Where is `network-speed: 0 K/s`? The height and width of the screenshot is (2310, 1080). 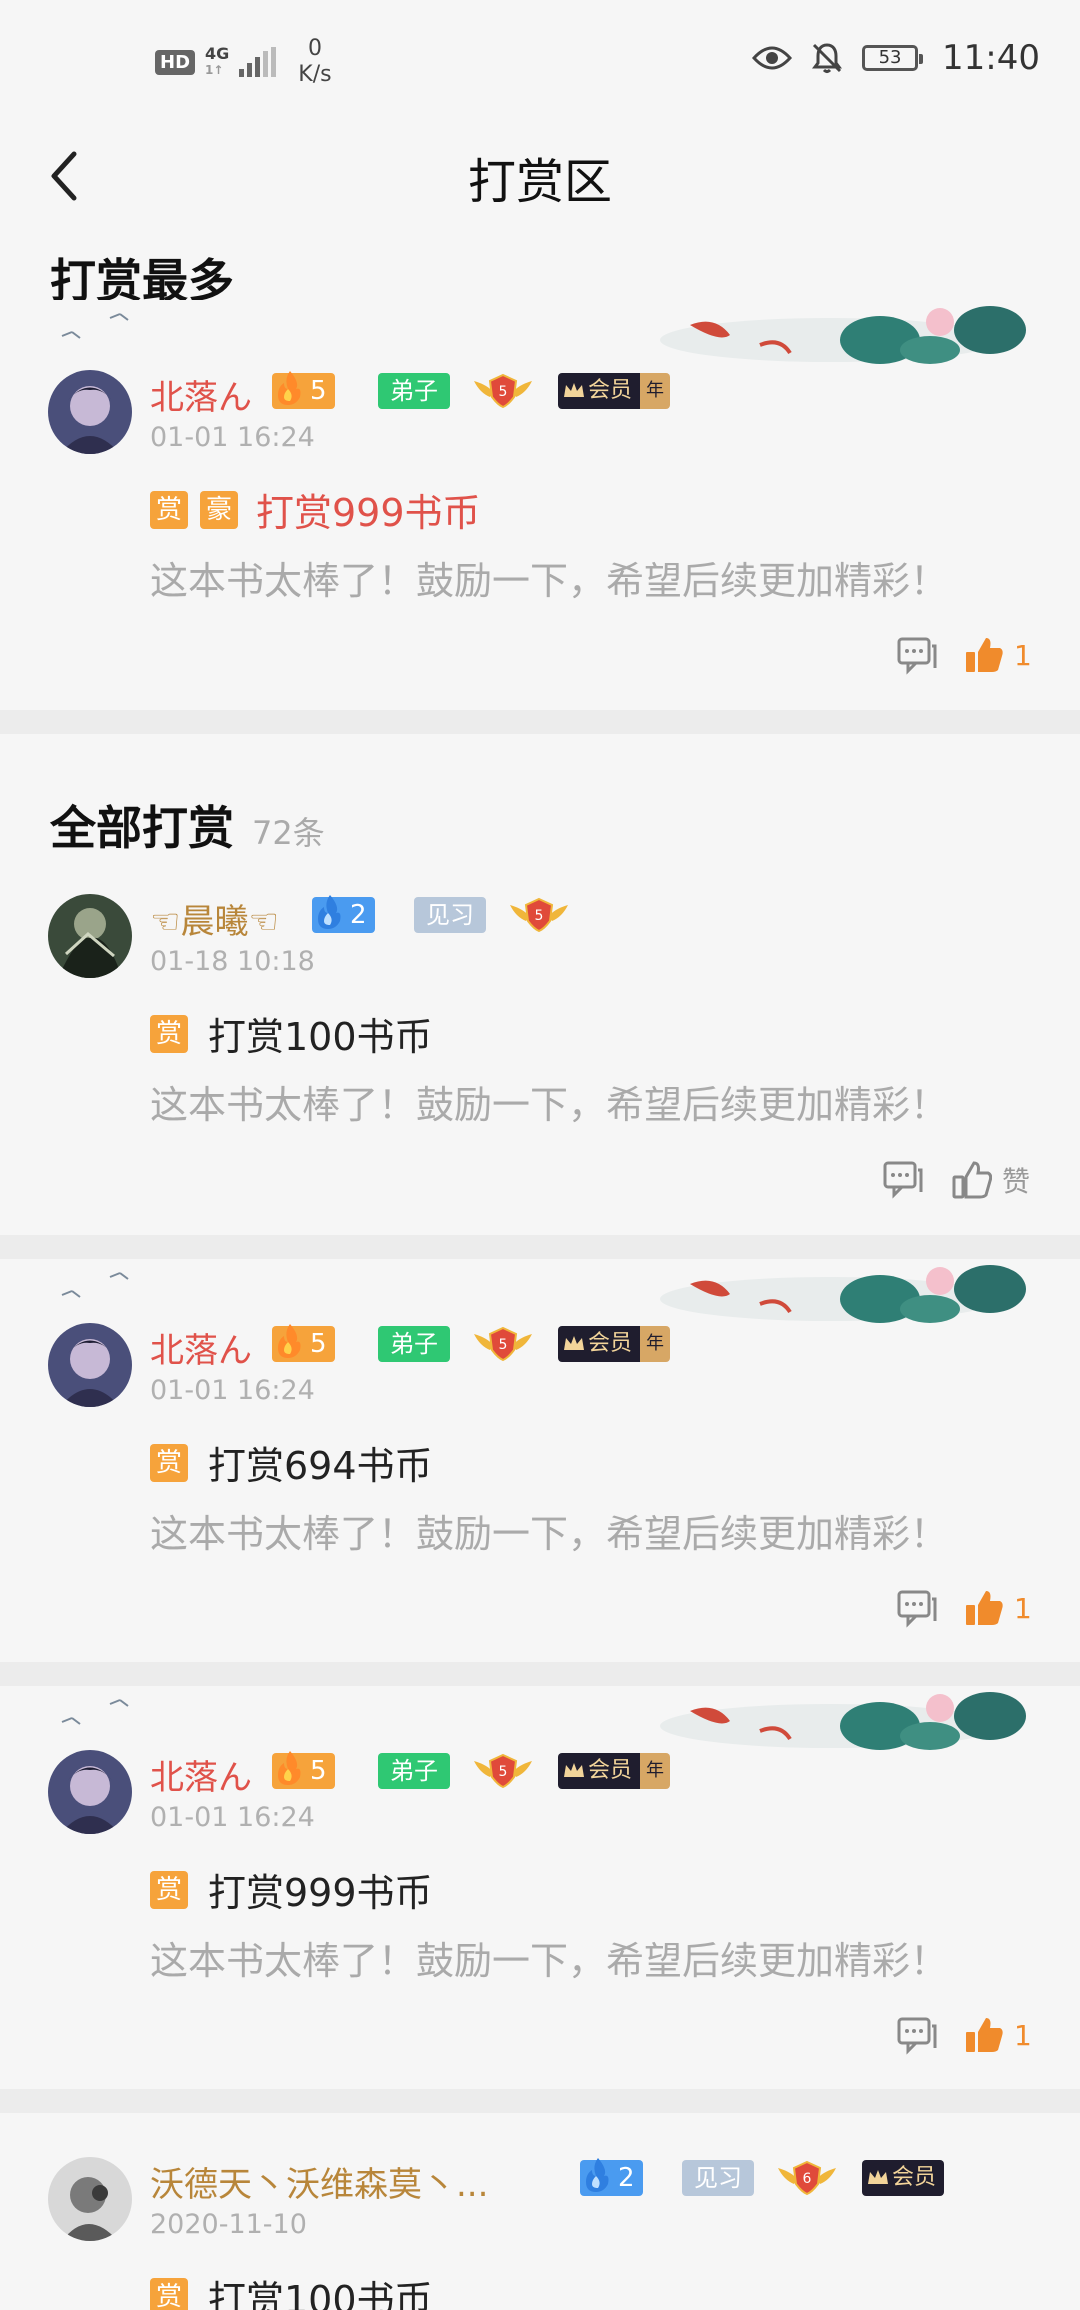
network-speed: 0 K/s is located at coordinates (314, 62).